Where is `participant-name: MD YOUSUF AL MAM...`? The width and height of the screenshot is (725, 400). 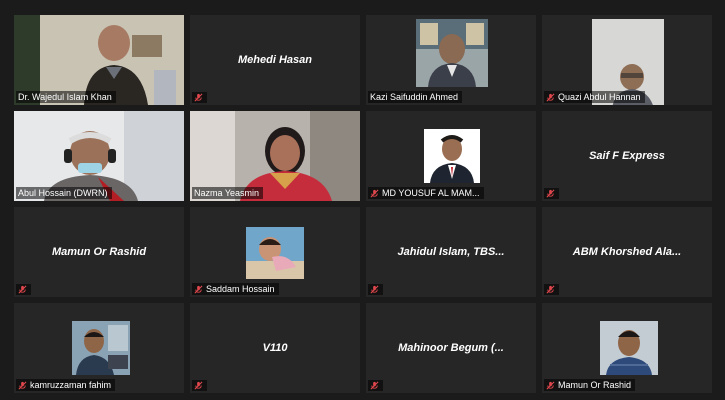
participant-name: MD YOUSUF AL MAM... is located at coordinates (431, 193).